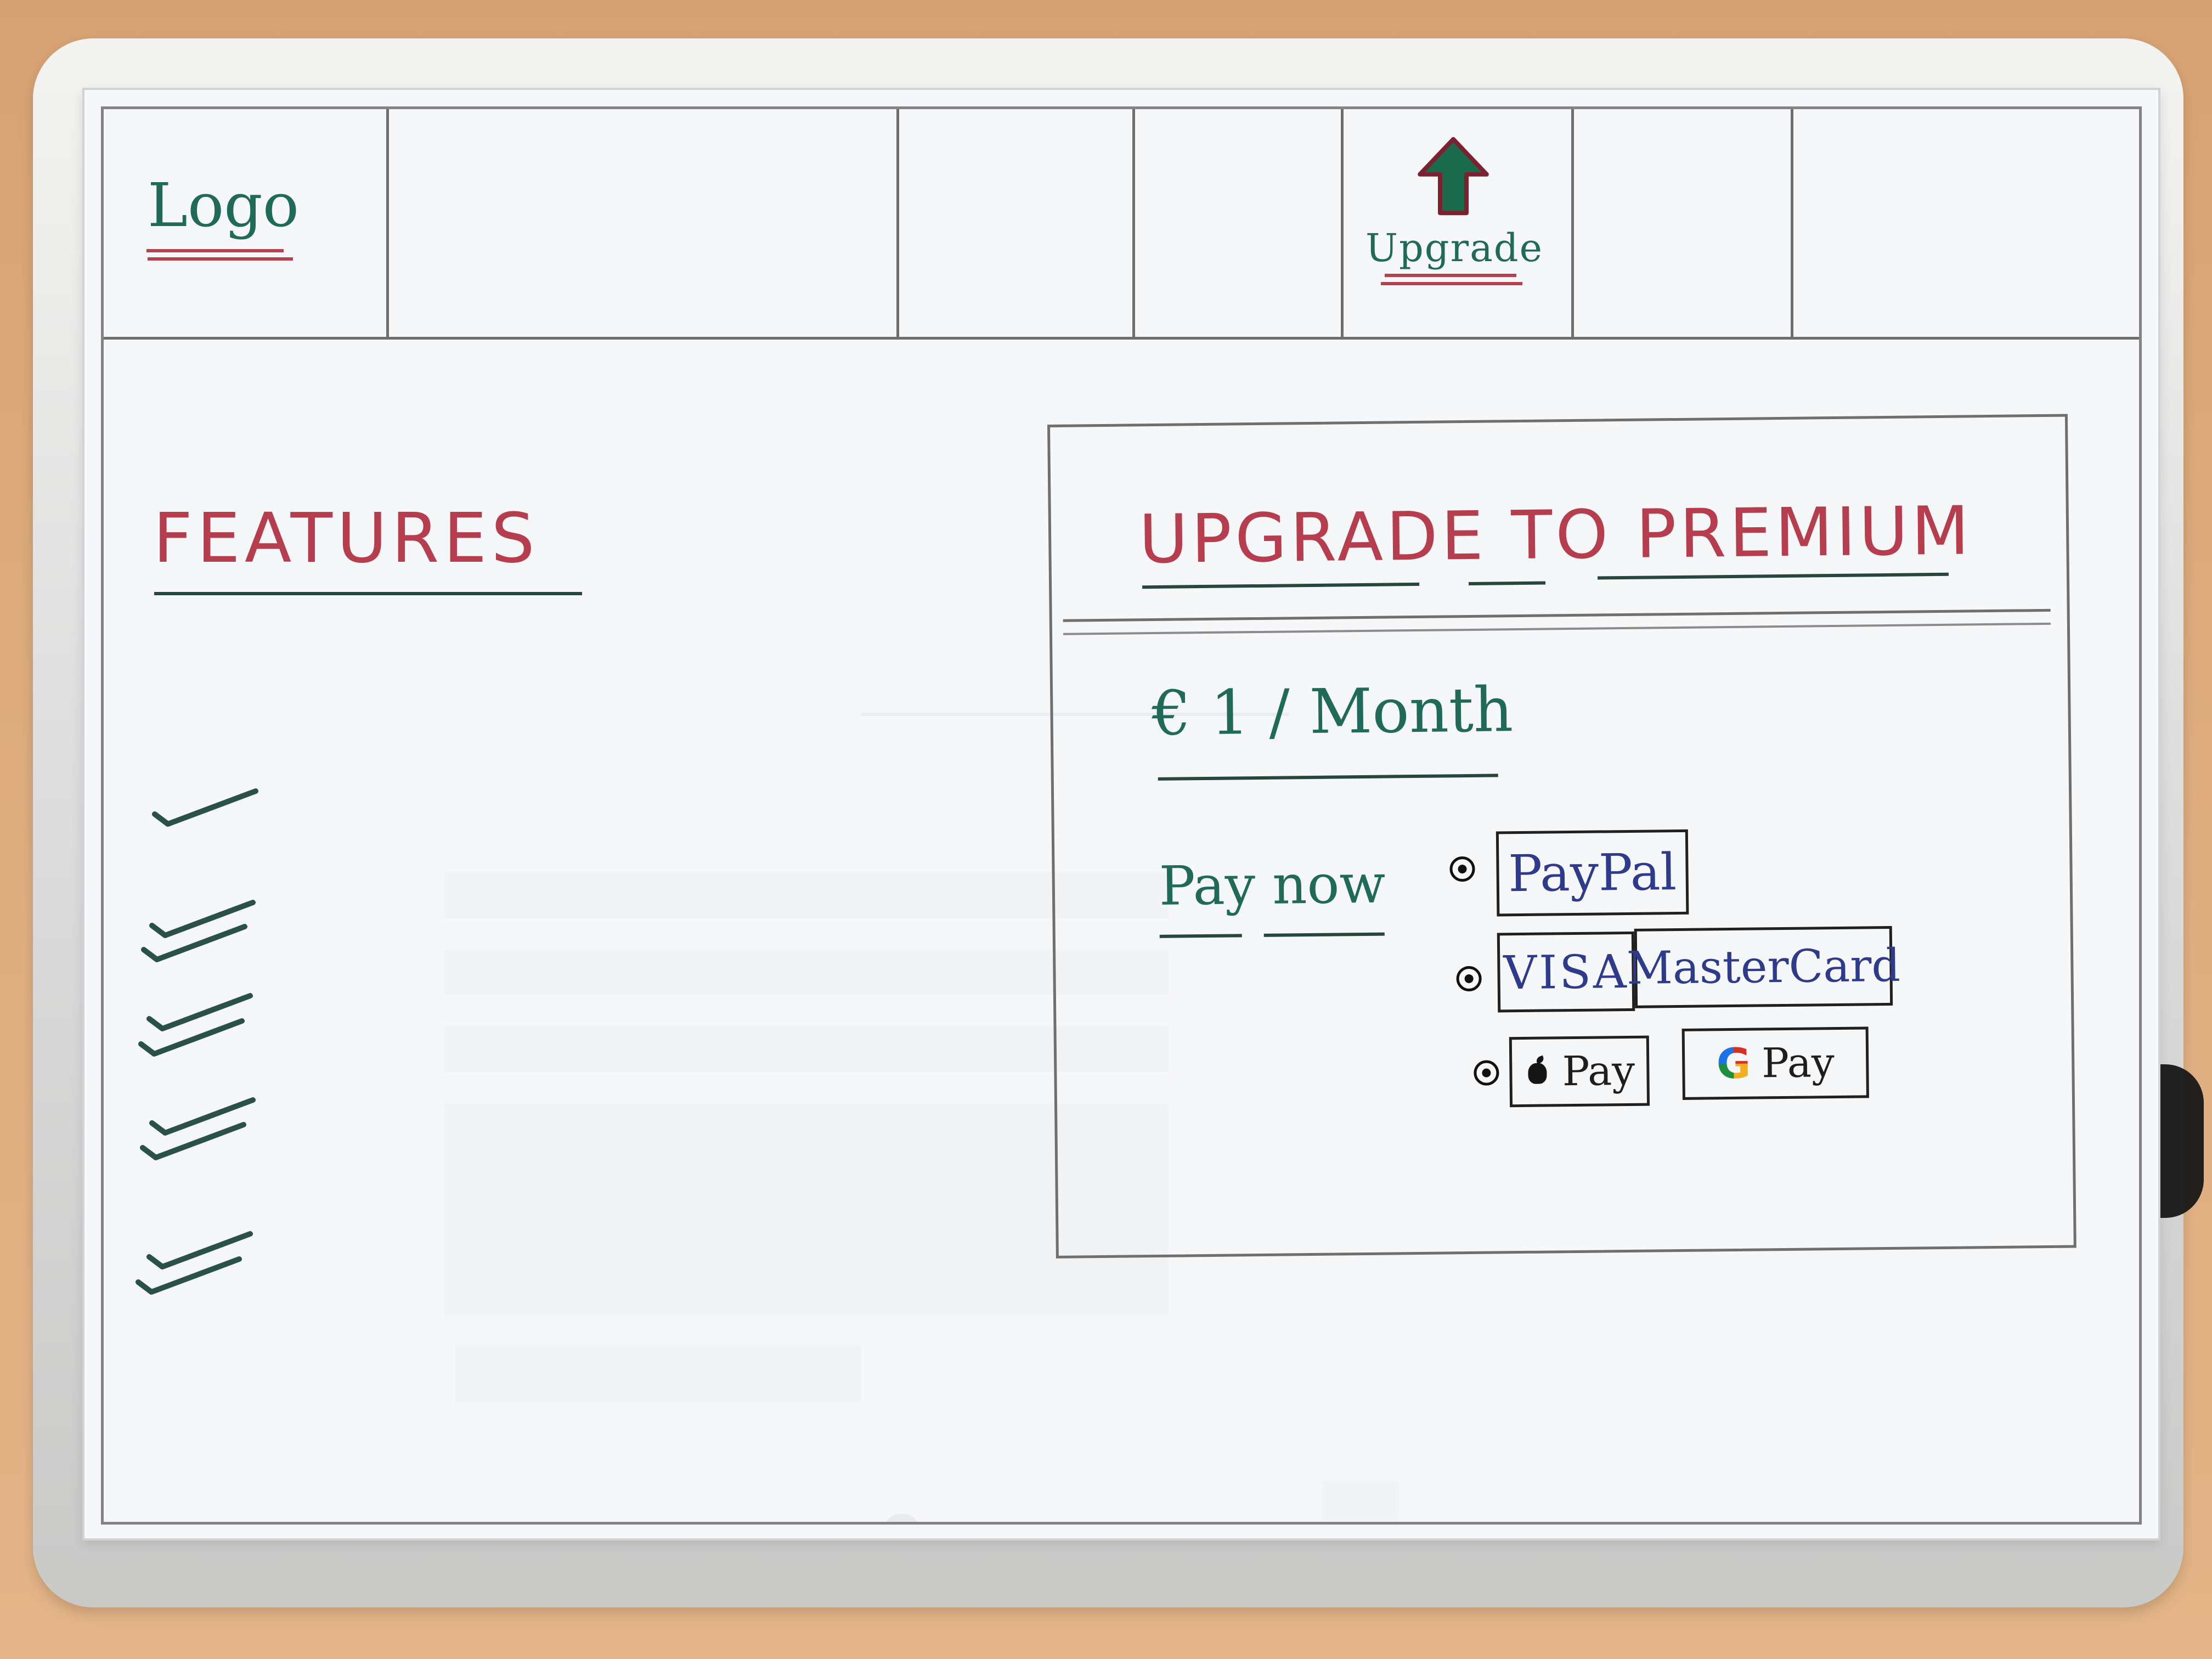  I want to click on price-text: € 1 / Month, so click(1332, 712).